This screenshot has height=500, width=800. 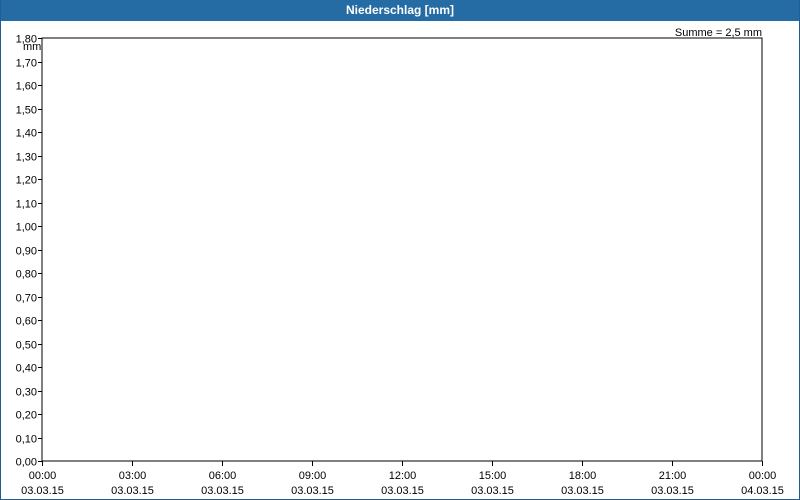 What do you see at coordinates (223, 476) in the screenshot?
I see `x-tick-label-time: 06:00` at bounding box center [223, 476].